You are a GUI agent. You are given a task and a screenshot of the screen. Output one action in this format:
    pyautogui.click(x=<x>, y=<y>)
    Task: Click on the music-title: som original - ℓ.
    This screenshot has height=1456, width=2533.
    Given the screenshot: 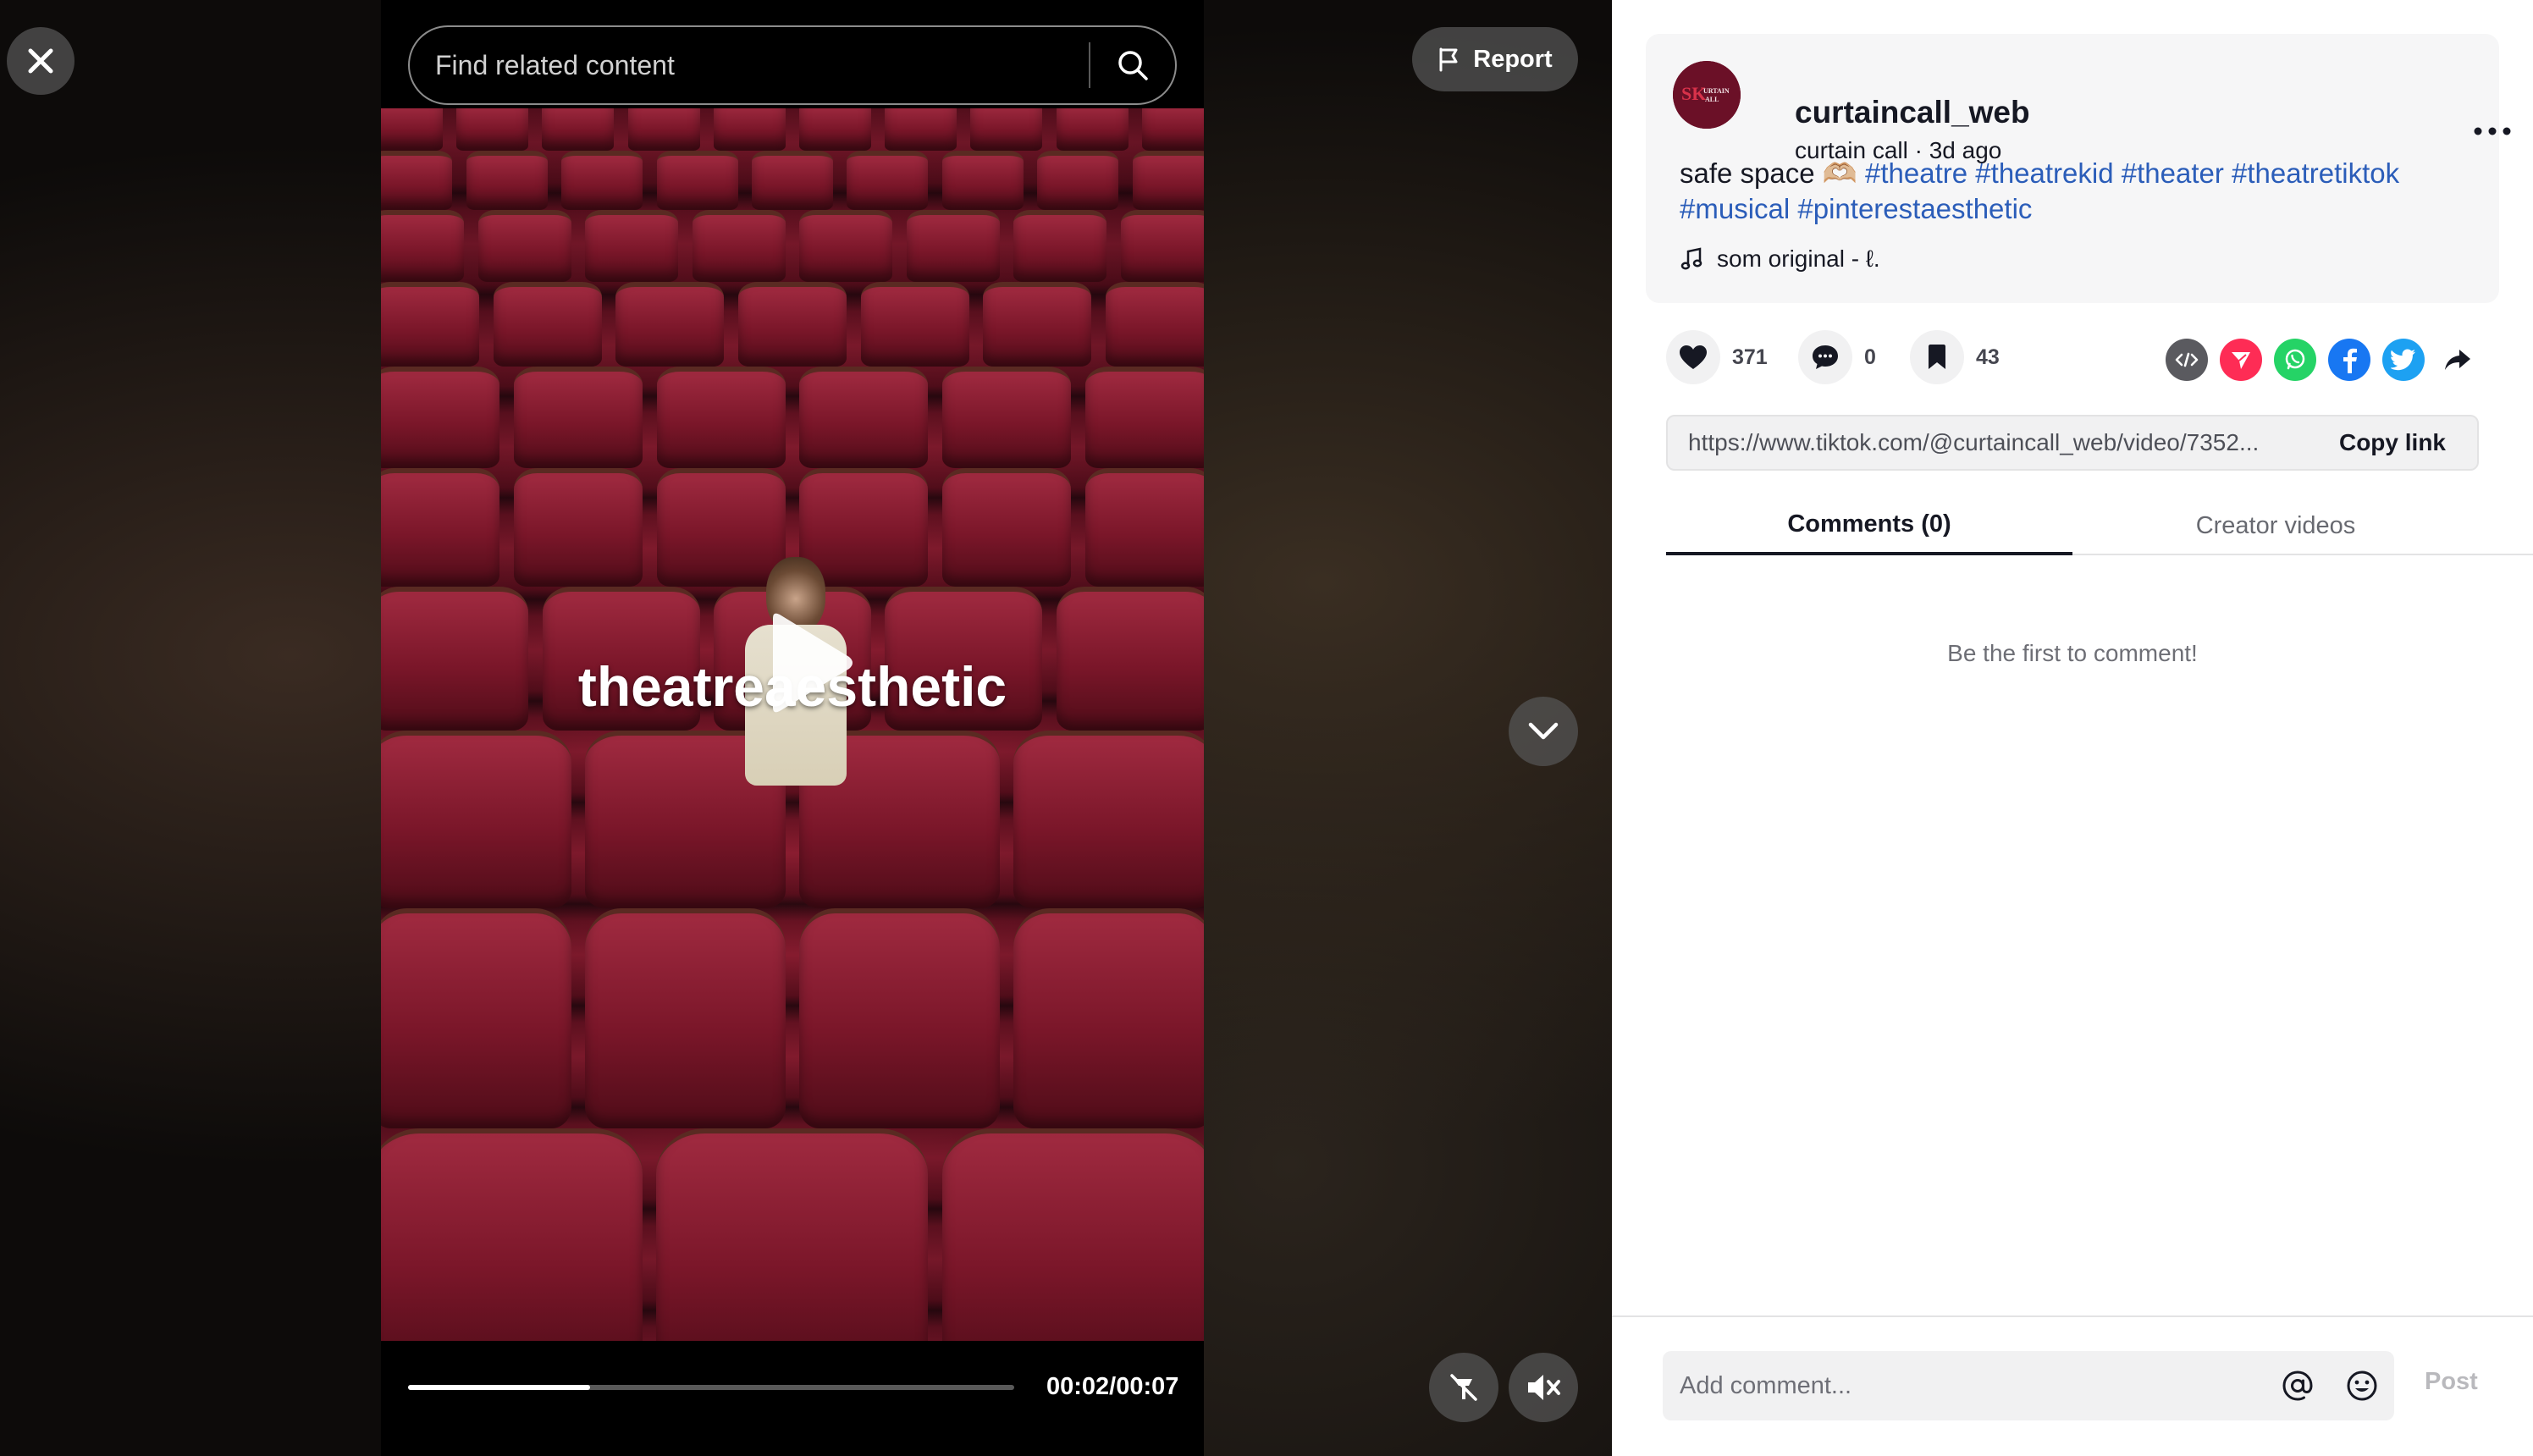 What is the action you would take?
    pyautogui.click(x=1799, y=258)
    